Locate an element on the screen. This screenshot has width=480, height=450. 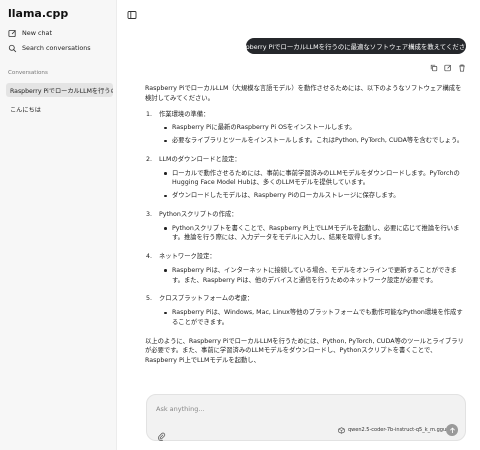
model-icon is located at coordinates (341, 430).